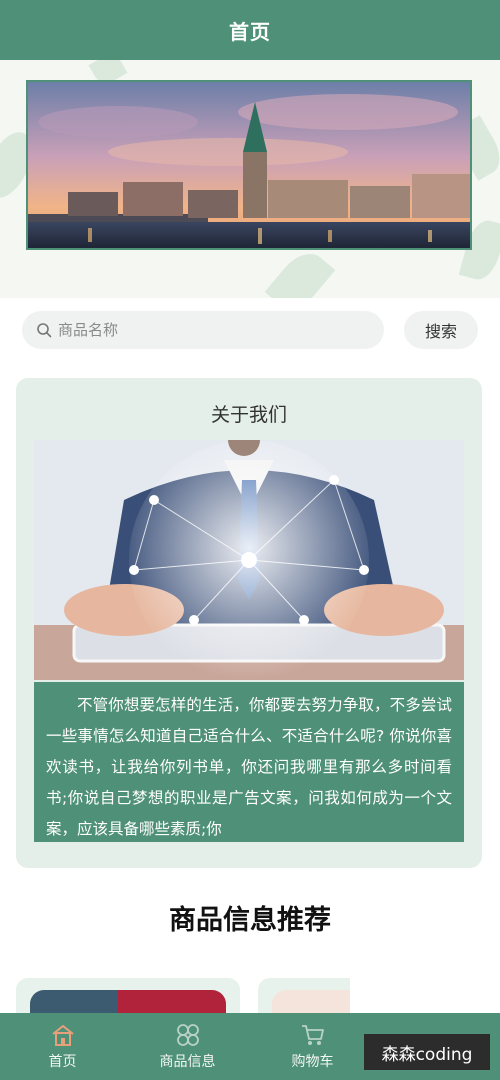 The image size is (500, 1080). Describe the element at coordinates (62, 1061) in the screenshot. I see `tab-label: 首页` at that location.